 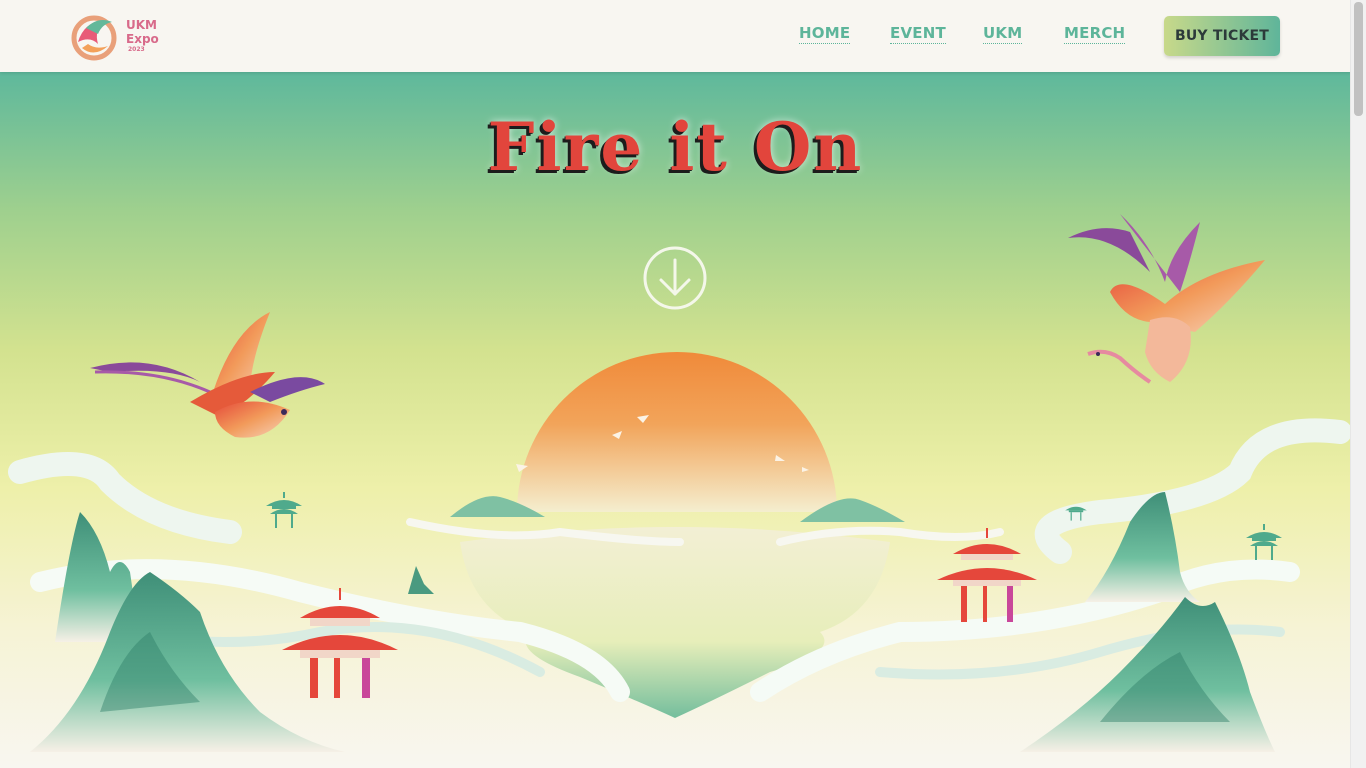 I want to click on page-scrollbar, so click(x=1358, y=384).